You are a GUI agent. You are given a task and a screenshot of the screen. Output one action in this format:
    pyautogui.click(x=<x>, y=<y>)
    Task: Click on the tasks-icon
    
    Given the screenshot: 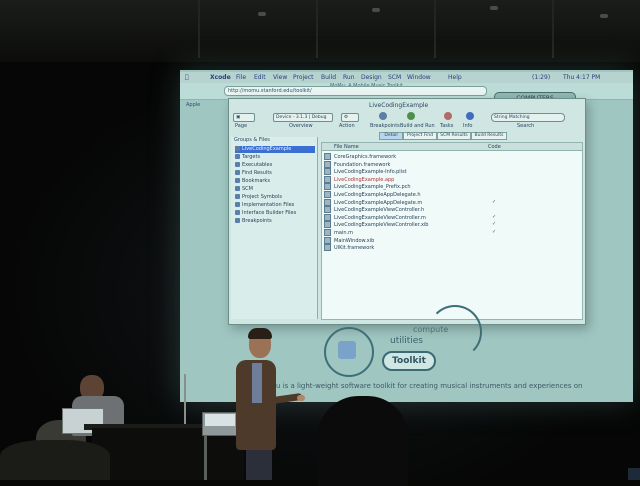 What is the action you would take?
    pyautogui.click(x=448, y=116)
    